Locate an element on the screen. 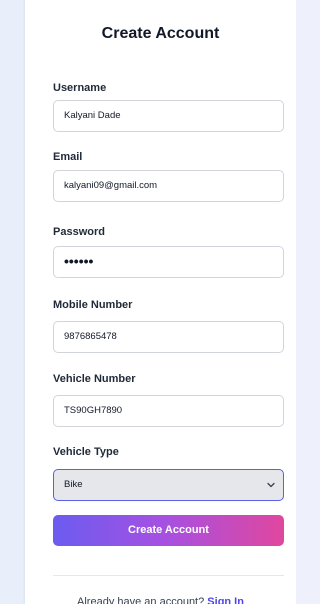  email-field: kalyani09@gmail.com is located at coordinates (168, 186).